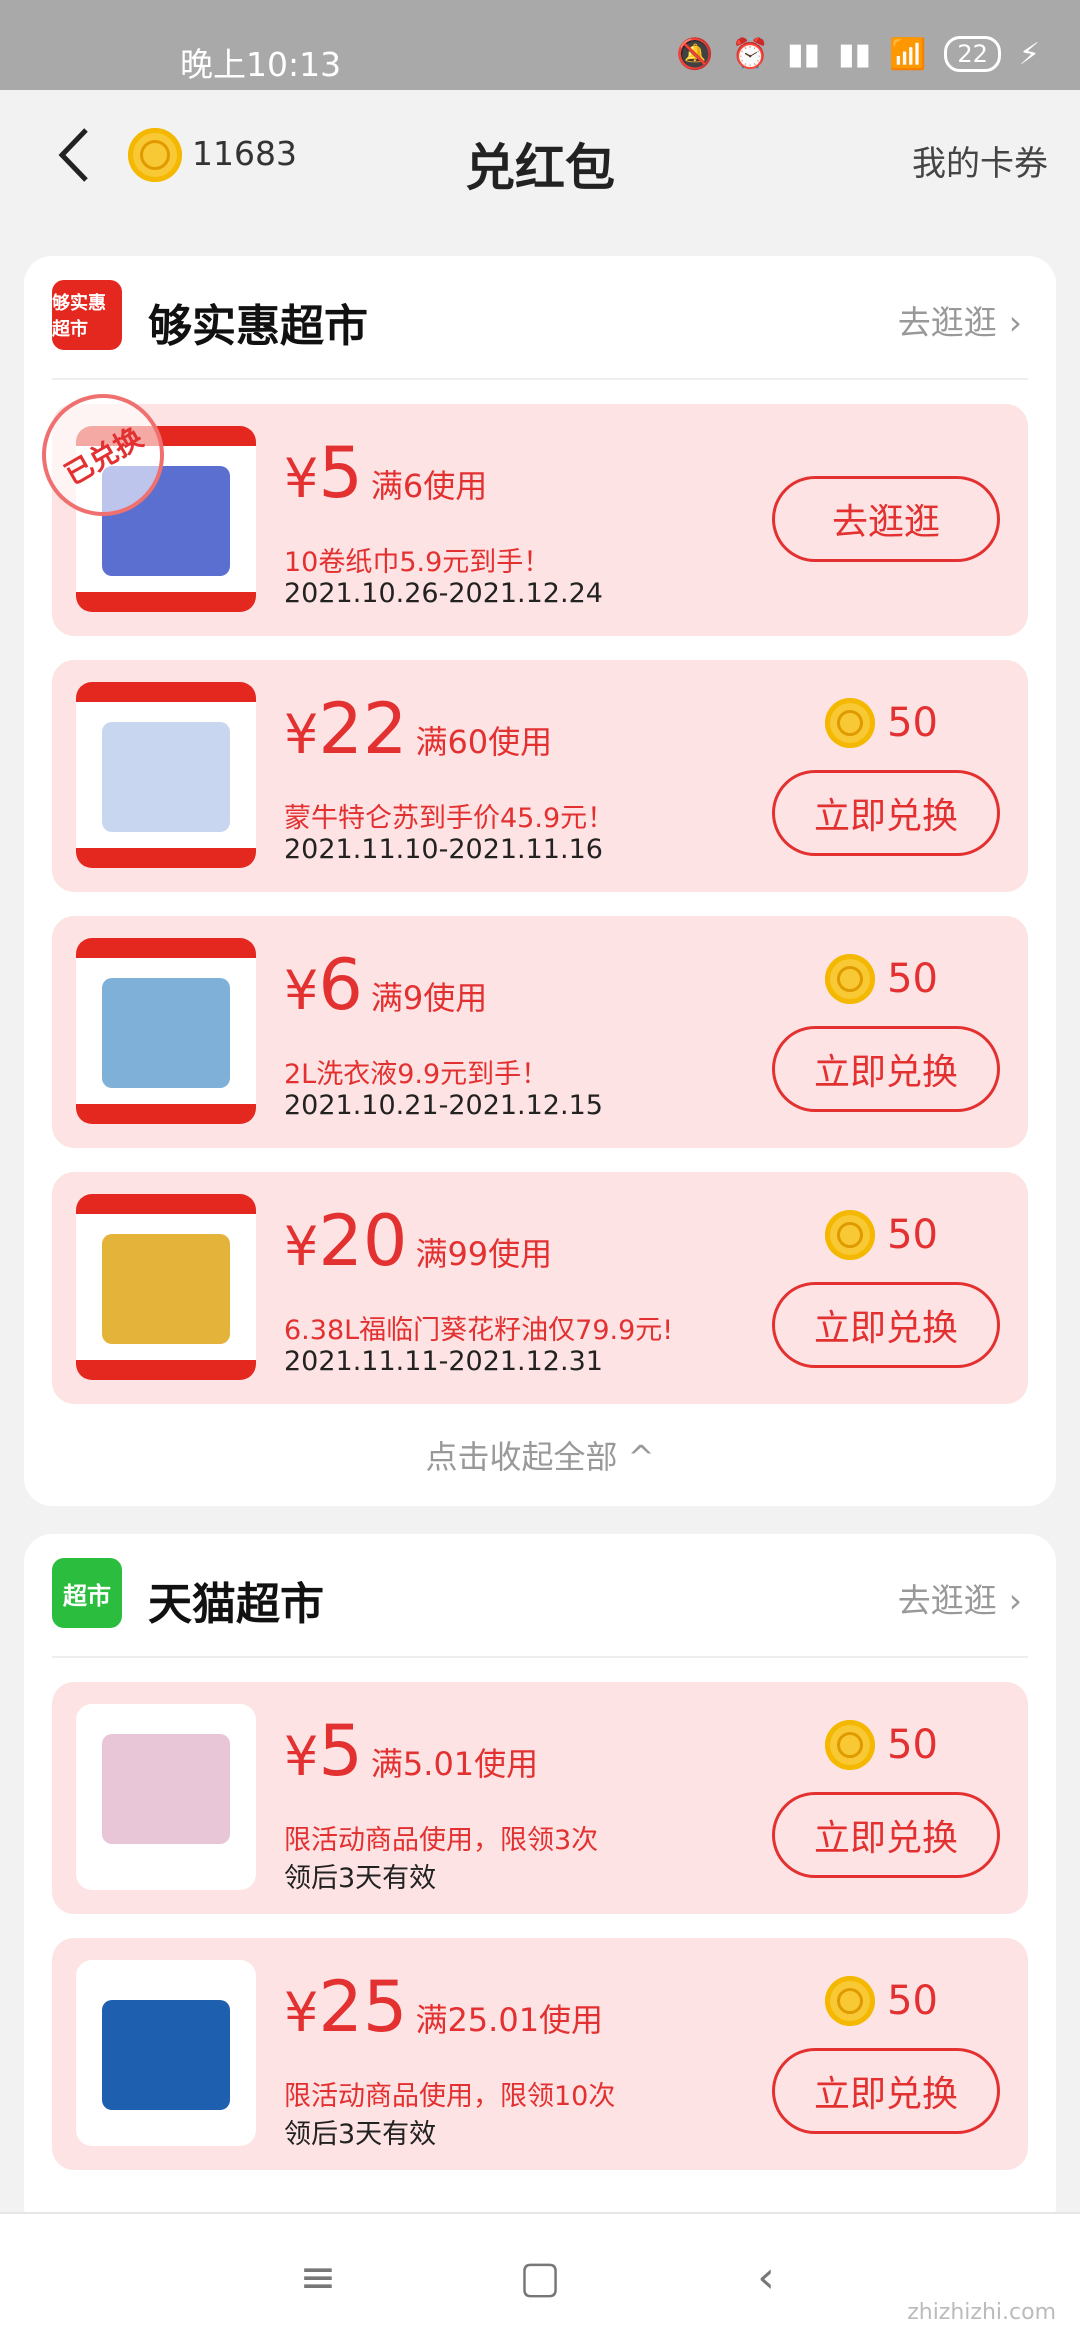 The image size is (1080, 2342). I want to click on back-icon: ‹, so click(766, 2278).